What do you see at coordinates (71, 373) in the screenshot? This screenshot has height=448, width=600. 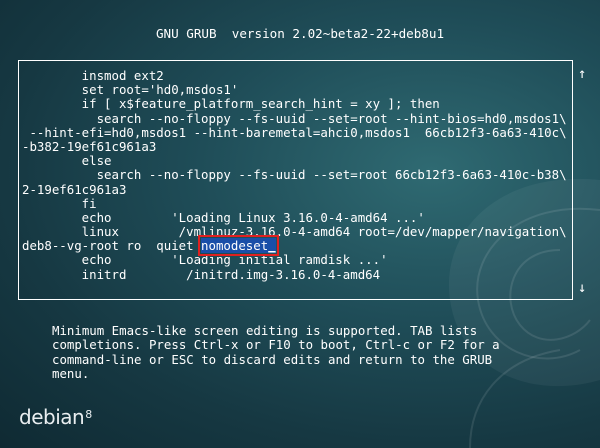 I see `help-line: menu.` at bounding box center [71, 373].